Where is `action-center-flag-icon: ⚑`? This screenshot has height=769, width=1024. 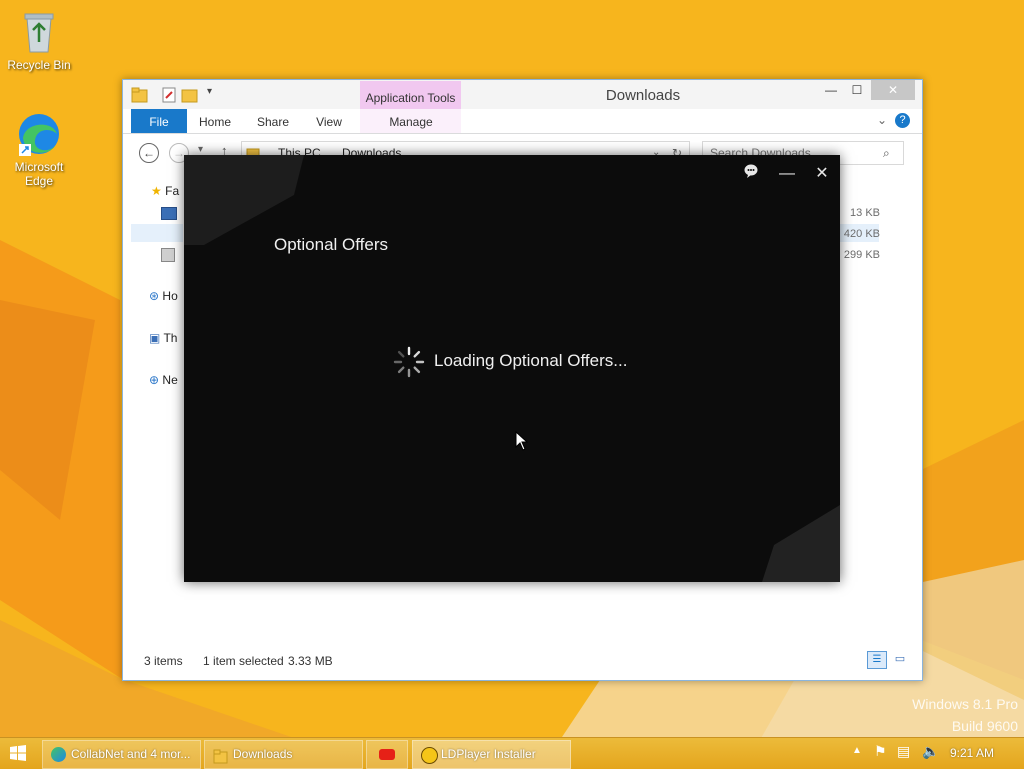 action-center-flag-icon: ⚑ is located at coordinates (880, 751).